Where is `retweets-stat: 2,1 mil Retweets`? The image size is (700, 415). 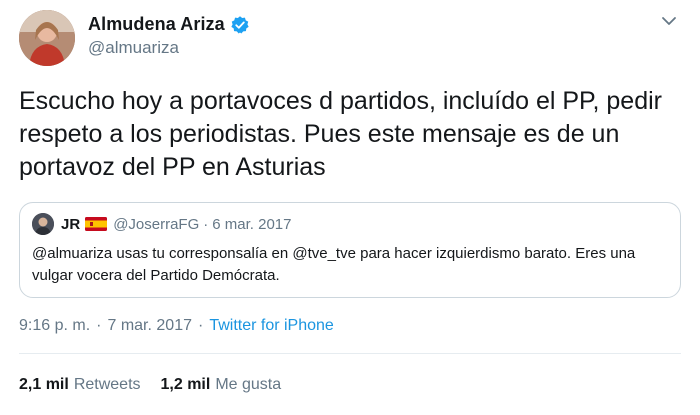
retweets-stat: 2,1 mil Retweets is located at coordinates (80, 385).